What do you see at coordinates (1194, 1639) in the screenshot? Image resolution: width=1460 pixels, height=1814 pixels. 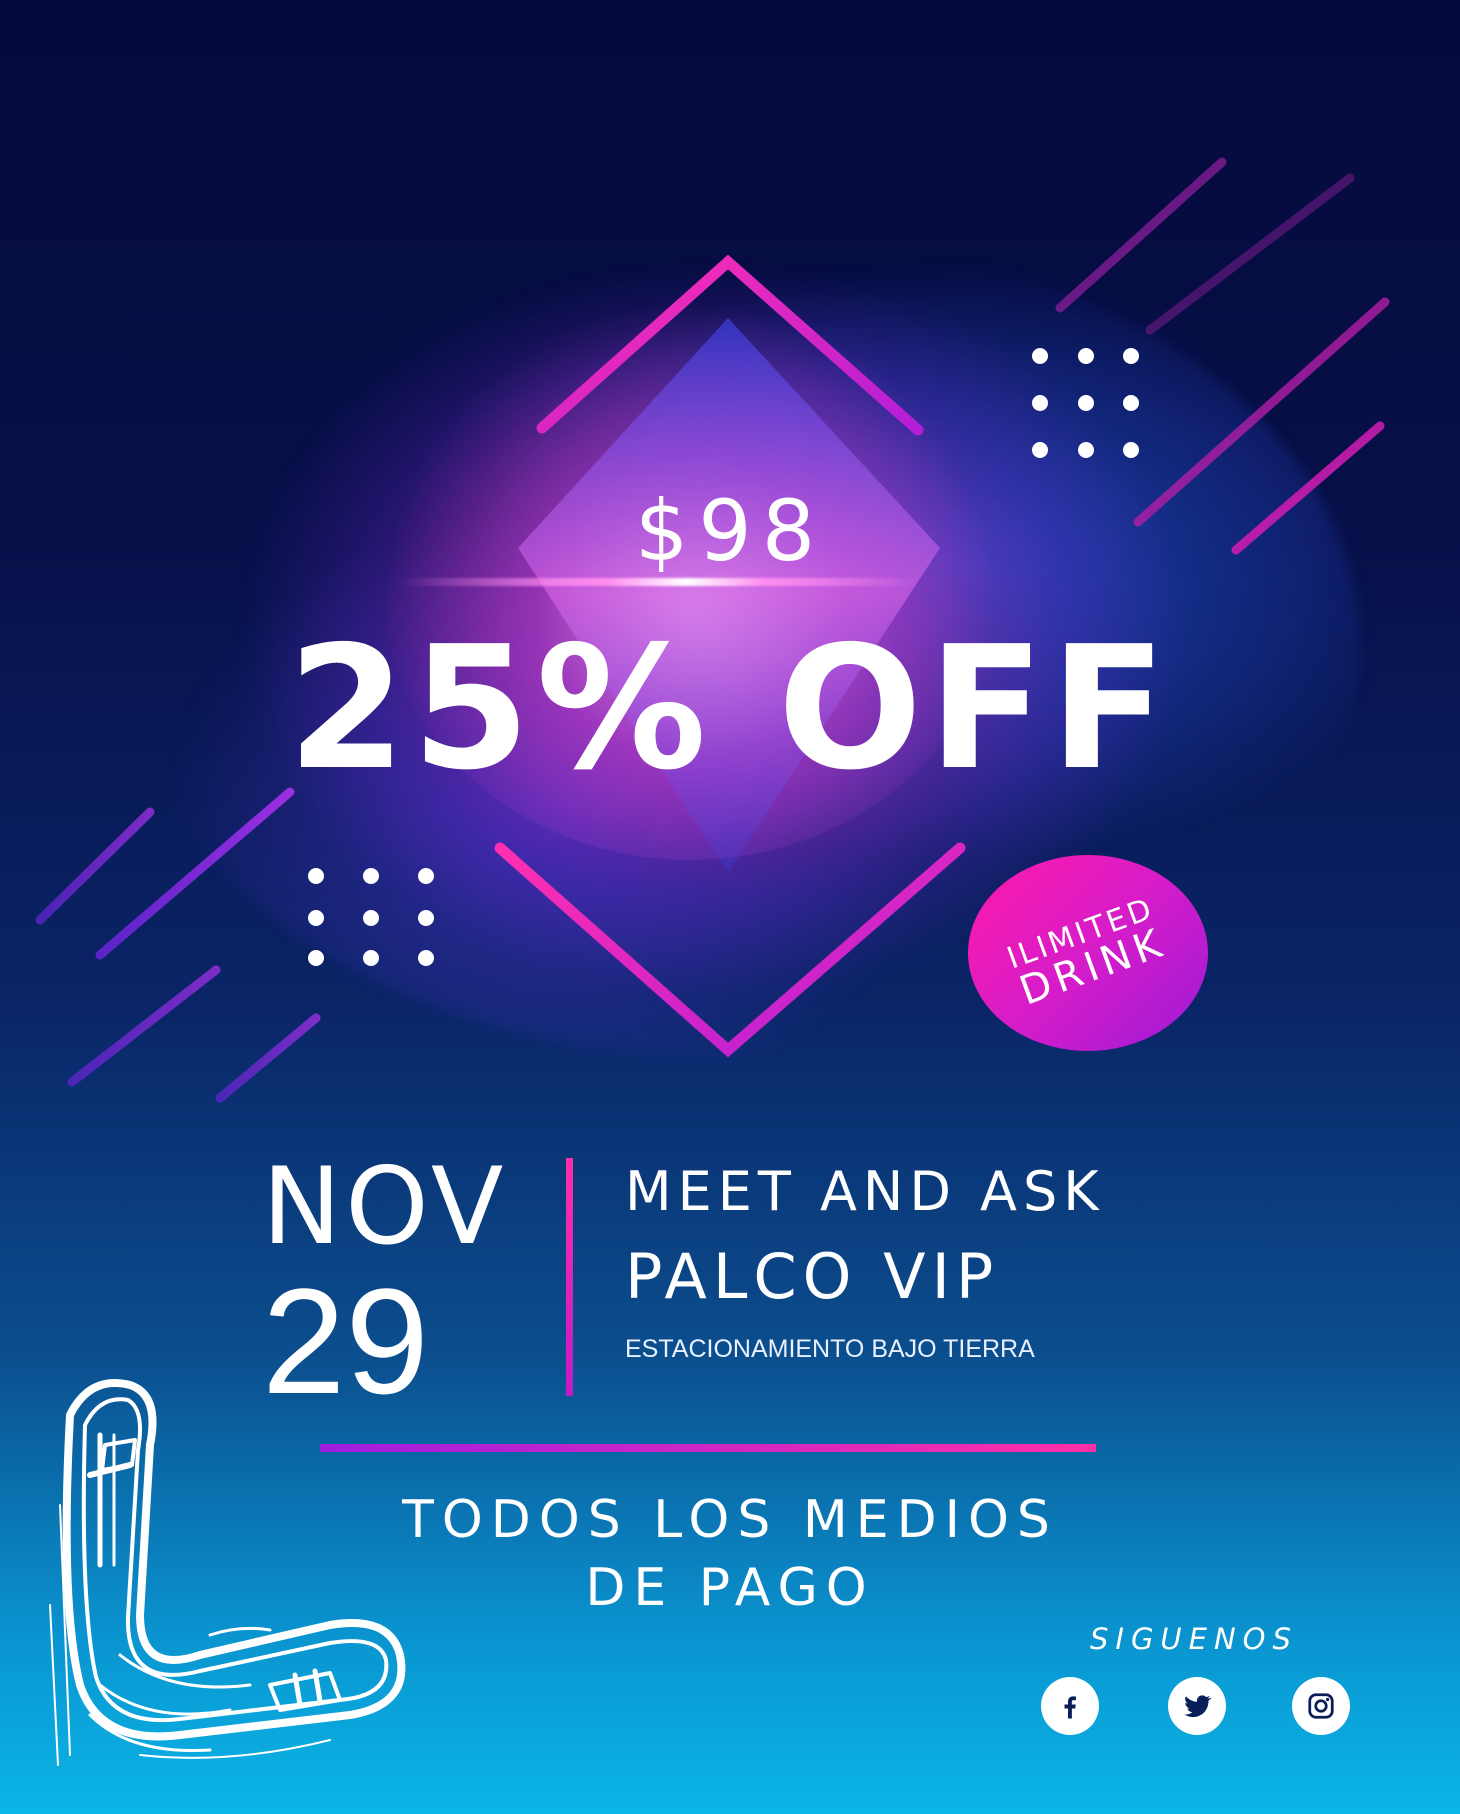 I see `follow-us-label: SIGUENOS` at bounding box center [1194, 1639].